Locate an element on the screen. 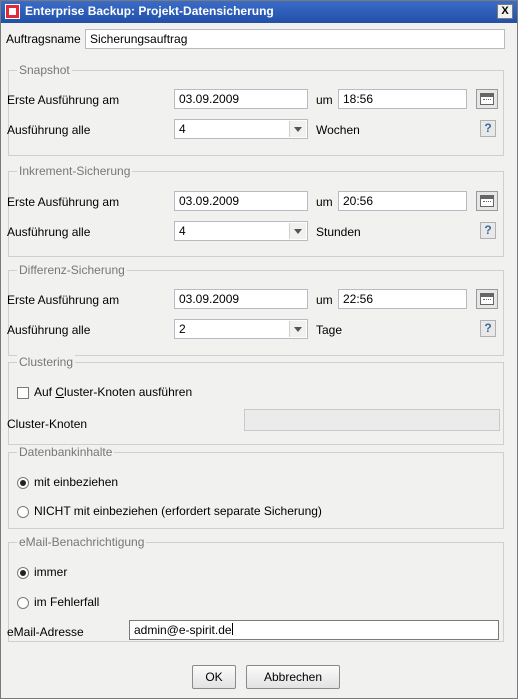  database-exclude-radio is located at coordinates (23, 512).